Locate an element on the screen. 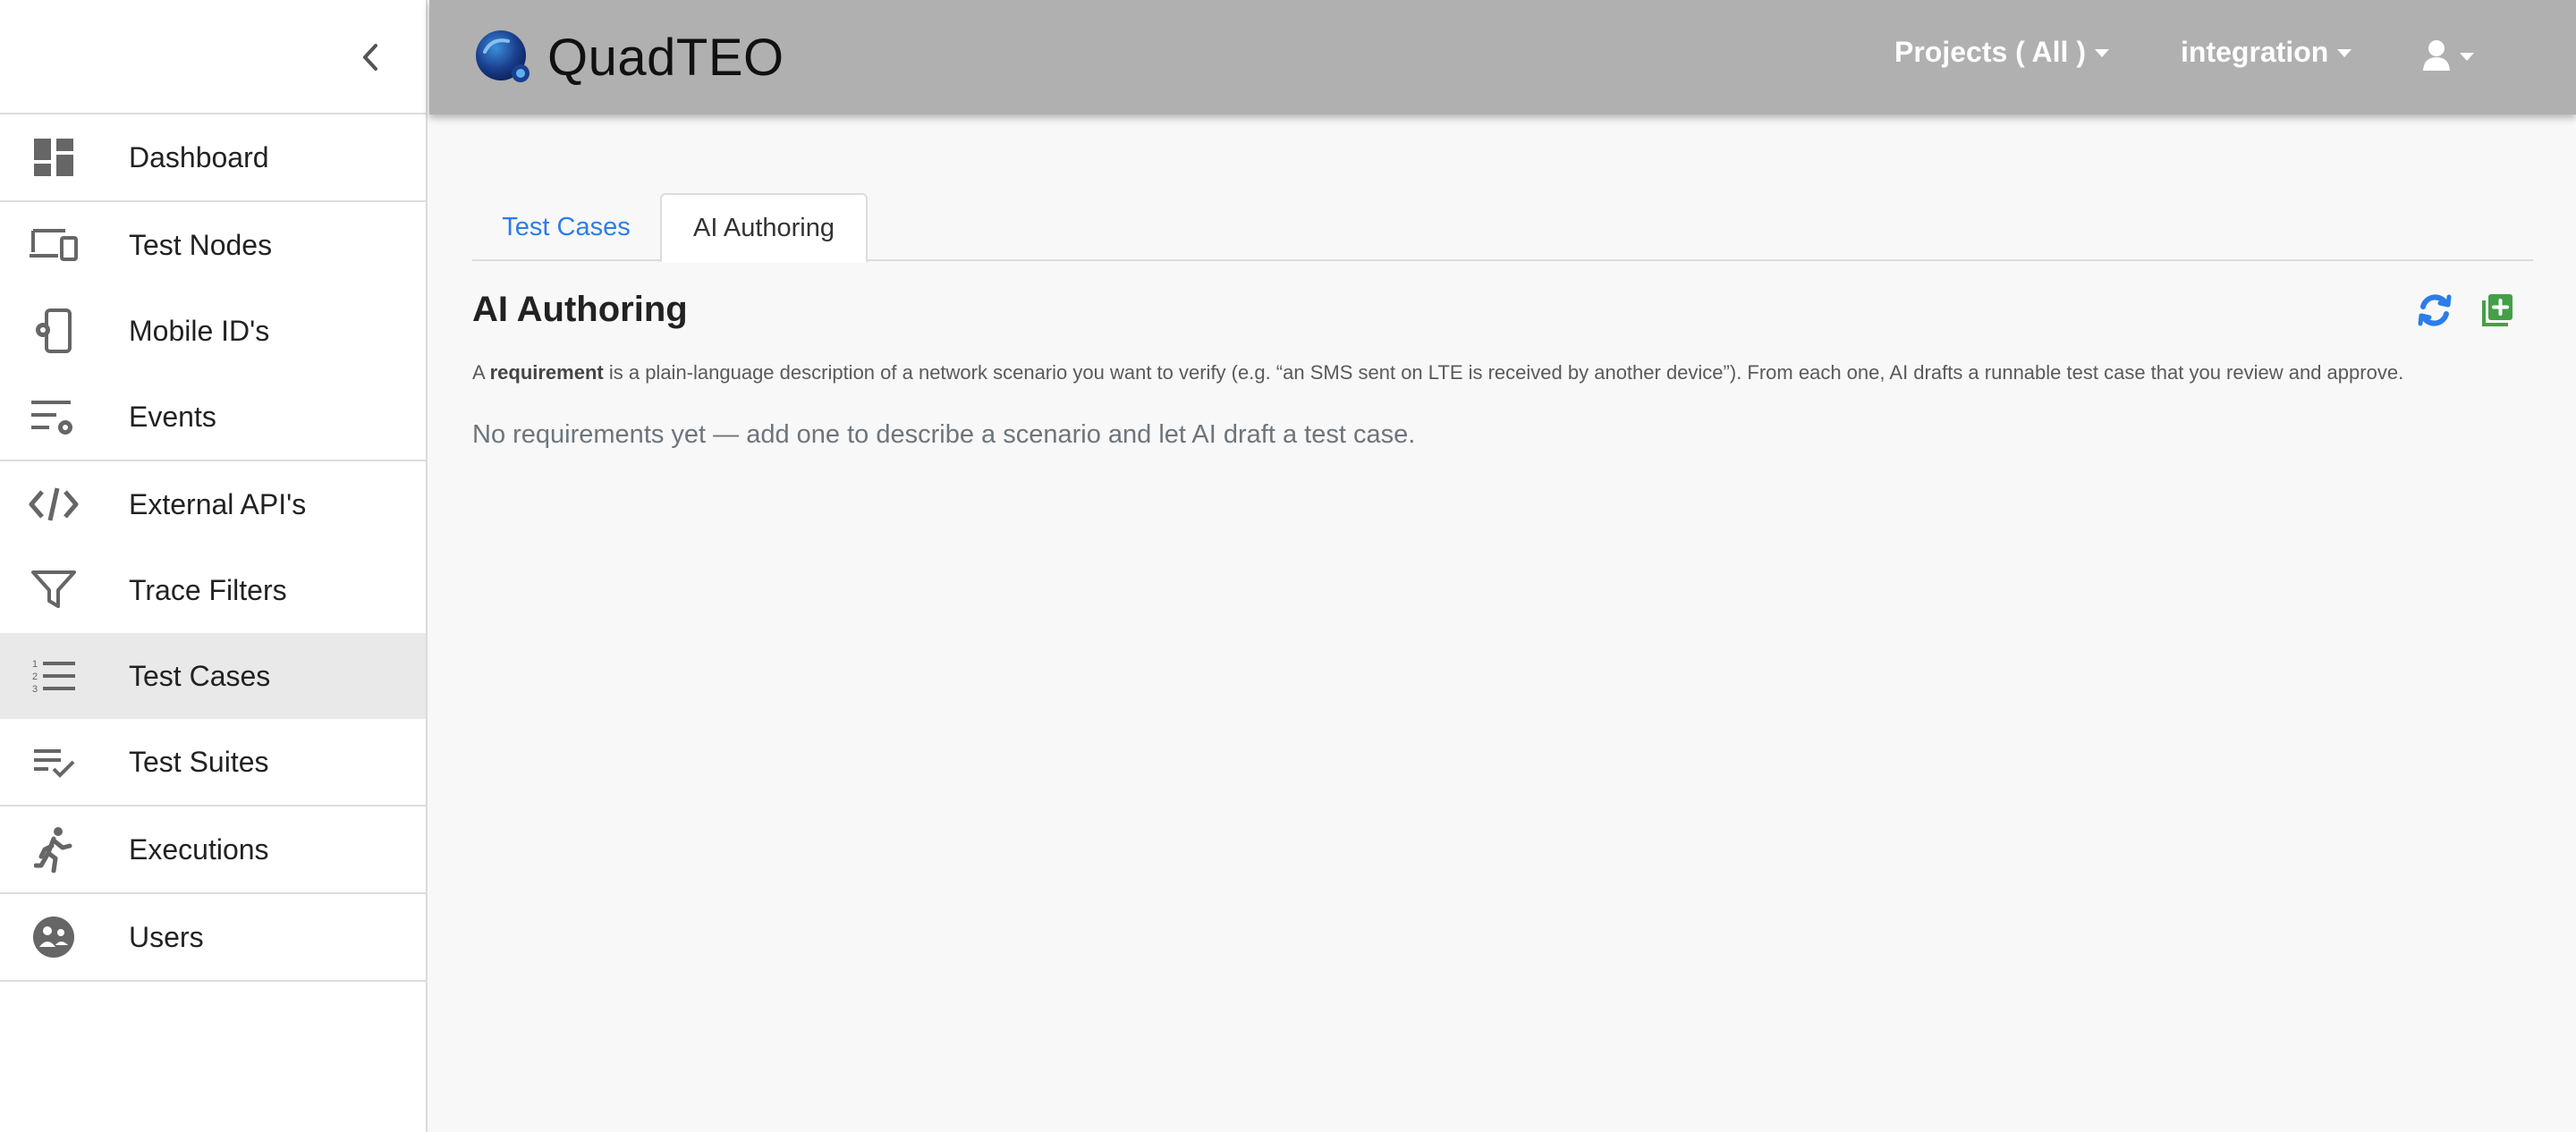 Image resolution: width=2576 pixels, height=1132 pixels. users-icon is located at coordinates (53, 937).